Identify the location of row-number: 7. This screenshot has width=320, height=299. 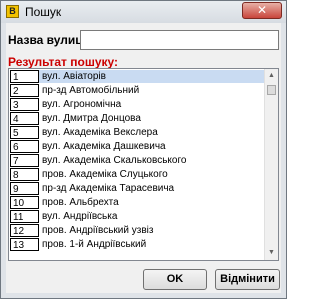
(24, 160).